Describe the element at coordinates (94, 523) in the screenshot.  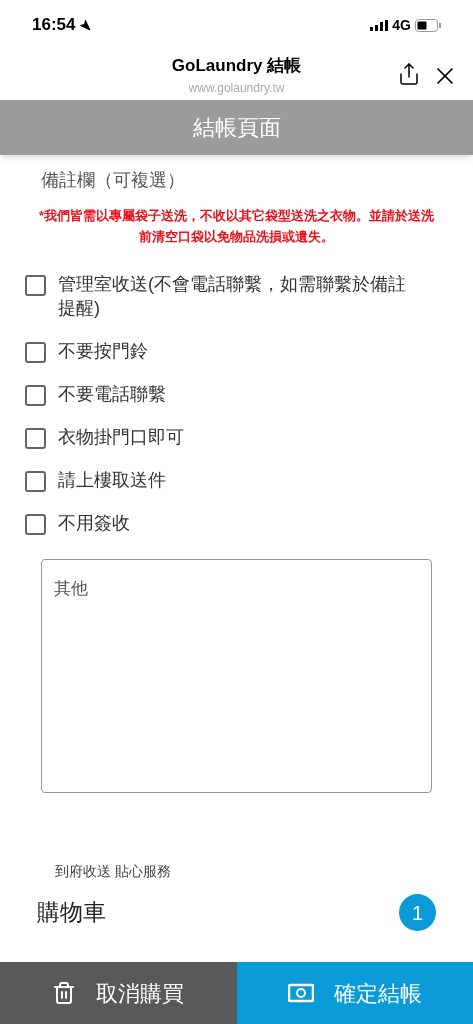
I see `option-label: 不用簽收` at that location.